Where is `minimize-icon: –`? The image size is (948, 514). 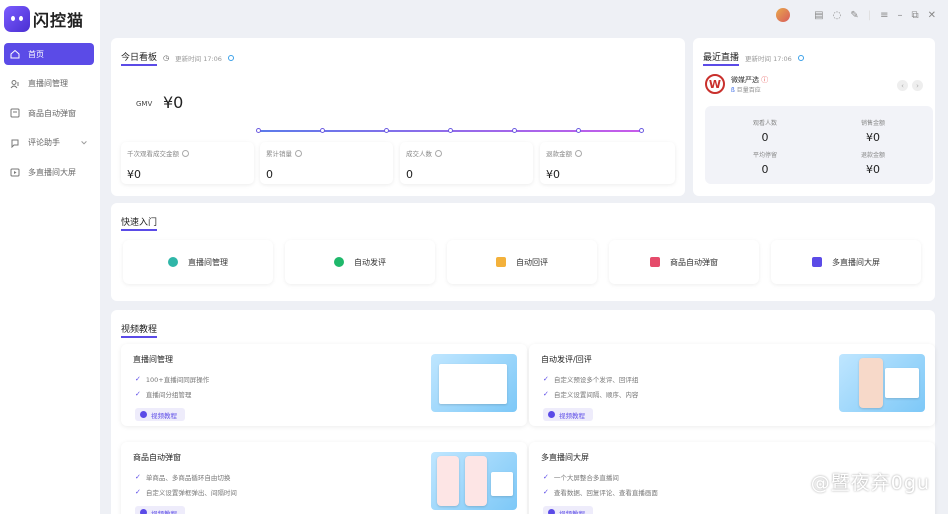
minimize-icon: – is located at coordinates (899, 15).